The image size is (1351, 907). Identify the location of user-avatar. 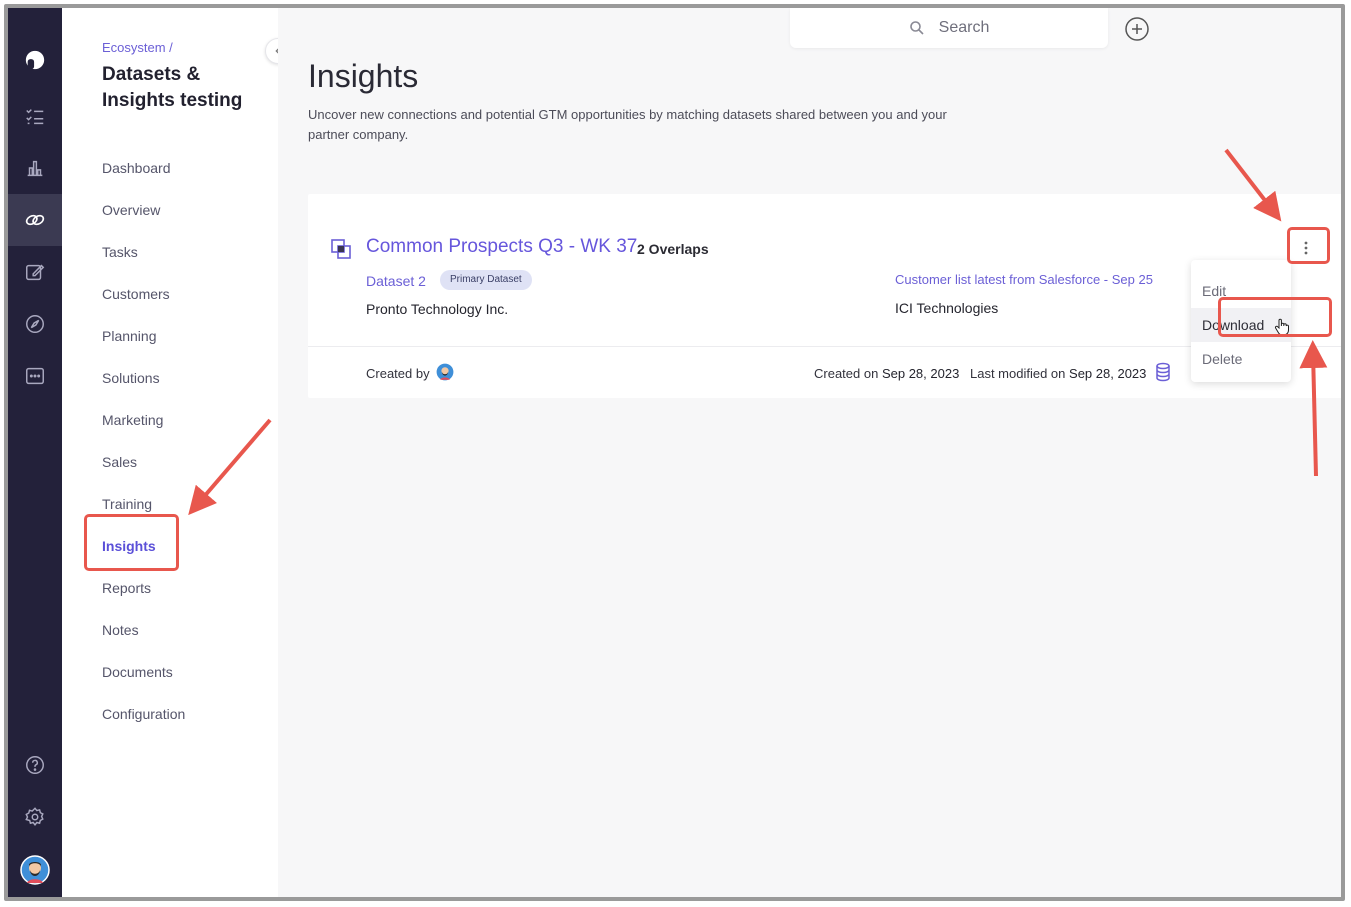
(35, 870).